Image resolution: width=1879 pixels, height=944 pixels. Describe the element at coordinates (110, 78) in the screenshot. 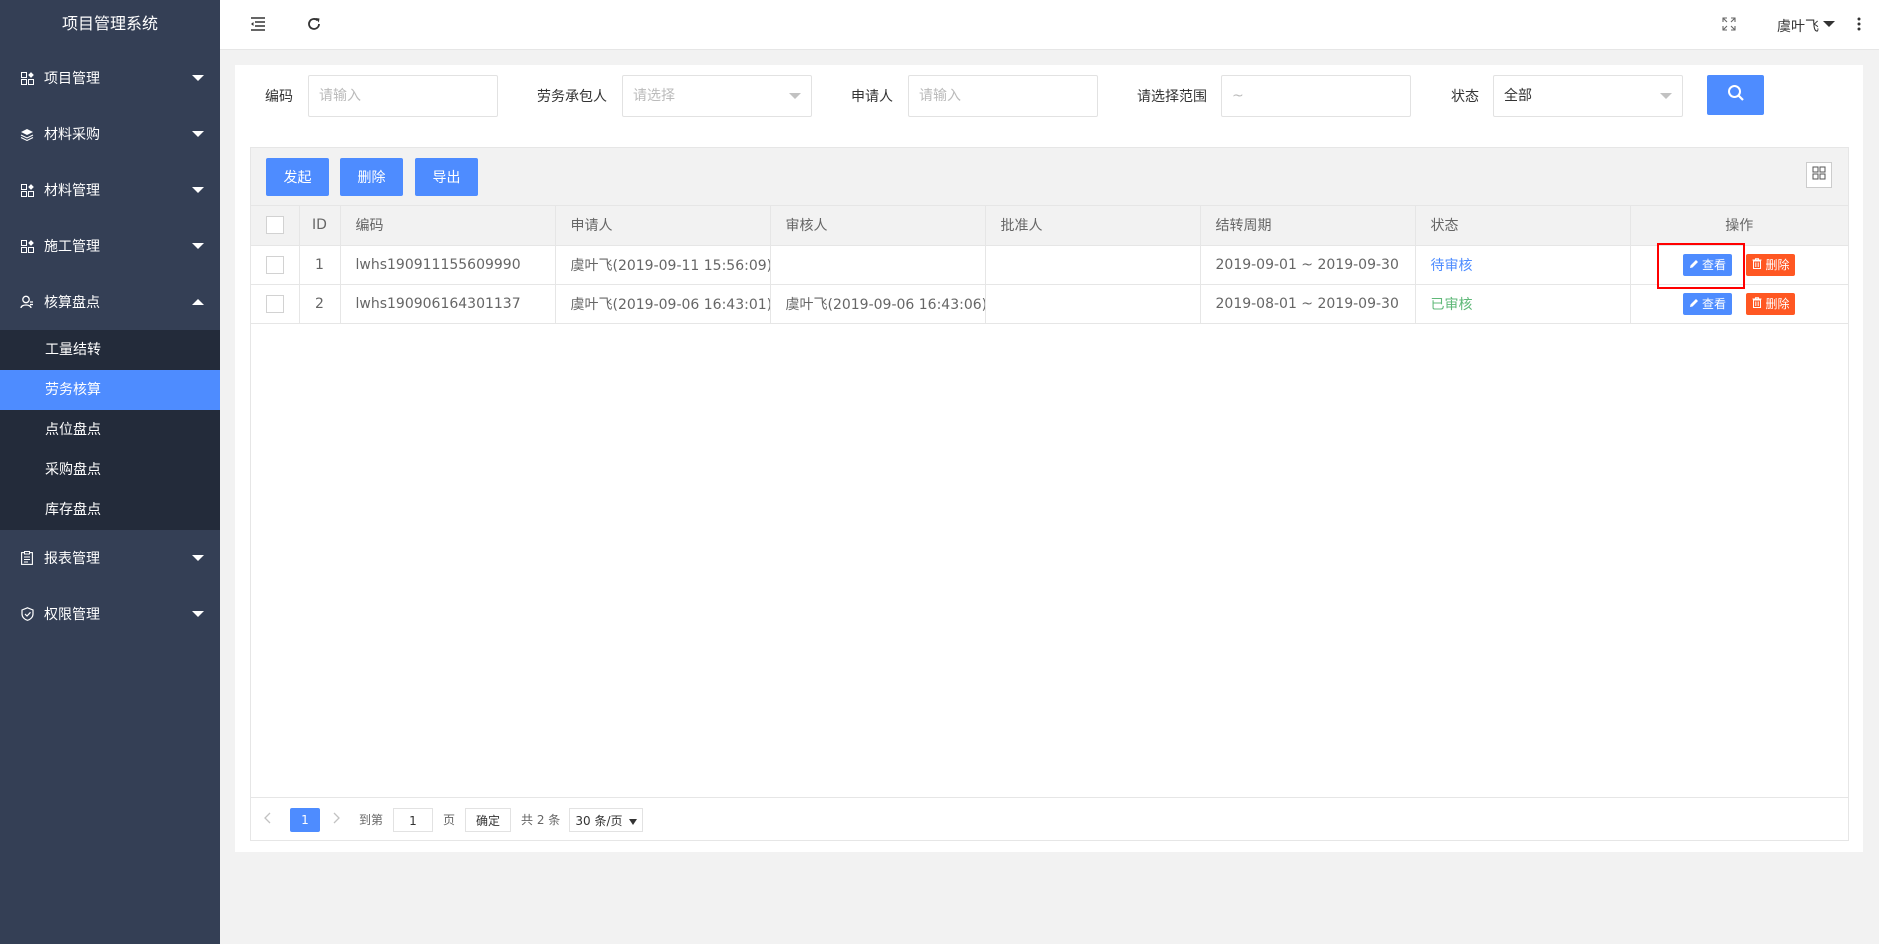

I see `sidebar-item-project: 项目管理` at that location.